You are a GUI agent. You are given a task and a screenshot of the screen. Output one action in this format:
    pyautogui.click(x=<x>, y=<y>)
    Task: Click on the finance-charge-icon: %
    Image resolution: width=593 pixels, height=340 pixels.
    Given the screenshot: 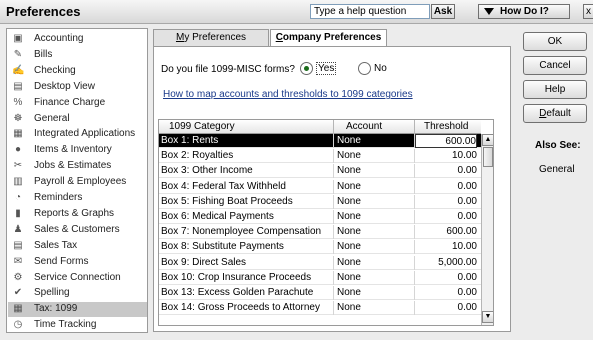 What is the action you would take?
    pyautogui.click(x=18, y=102)
    